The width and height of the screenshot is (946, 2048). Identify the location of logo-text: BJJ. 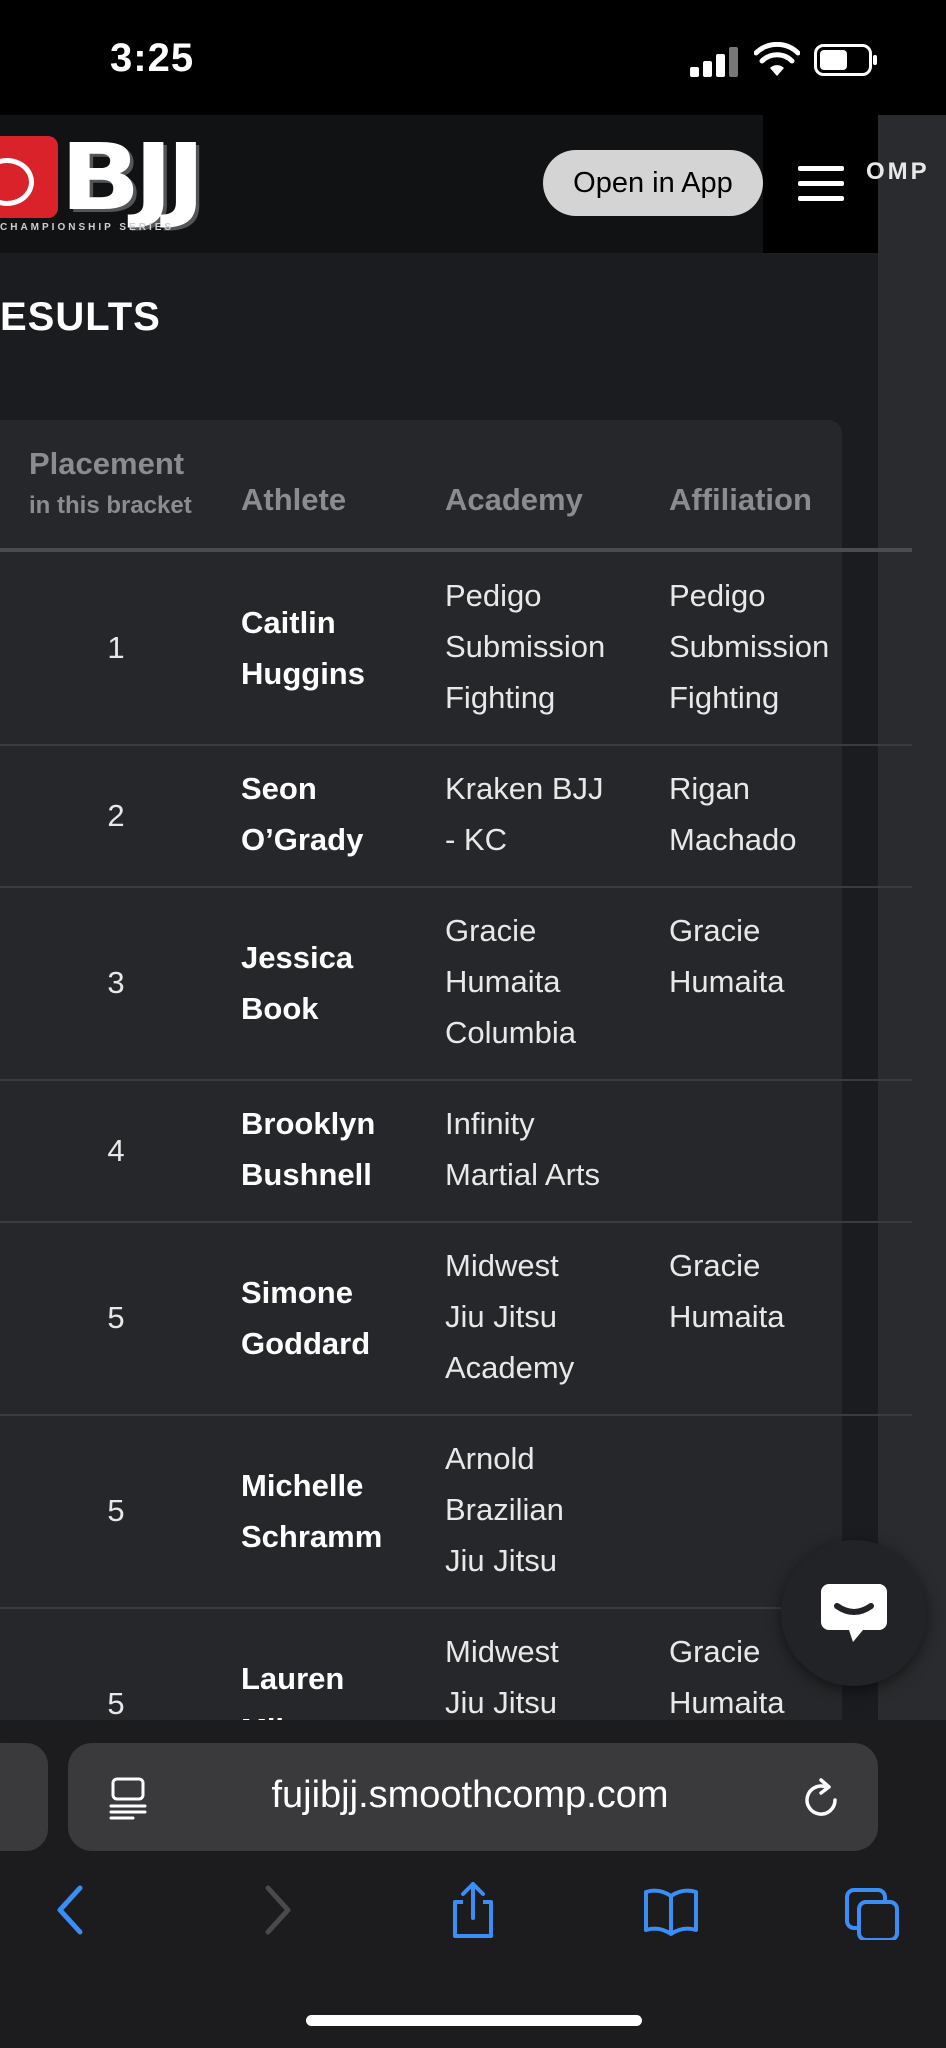
(133, 177).